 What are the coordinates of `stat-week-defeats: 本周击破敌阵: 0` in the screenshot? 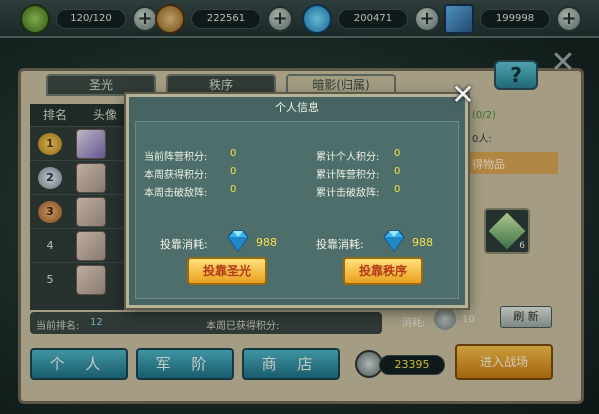 It's located at (190, 191).